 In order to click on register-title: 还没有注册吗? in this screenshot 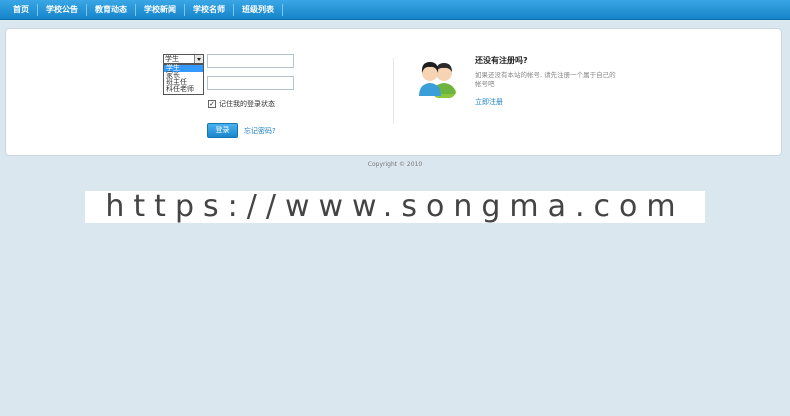, I will do `click(501, 60)`.